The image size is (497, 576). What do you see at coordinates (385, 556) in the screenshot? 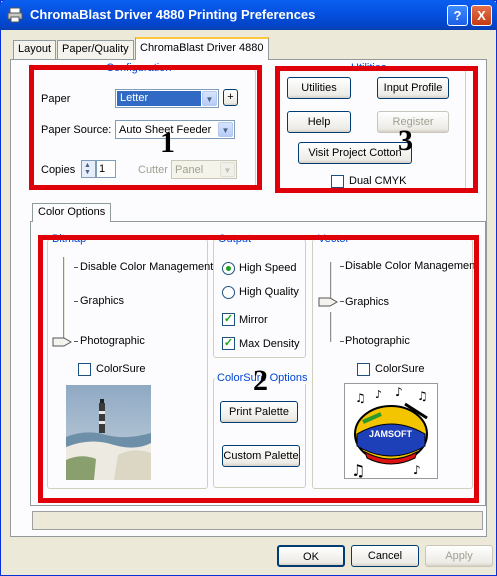
I see `cancel-button: Cancel` at bounding box center [385, 556].